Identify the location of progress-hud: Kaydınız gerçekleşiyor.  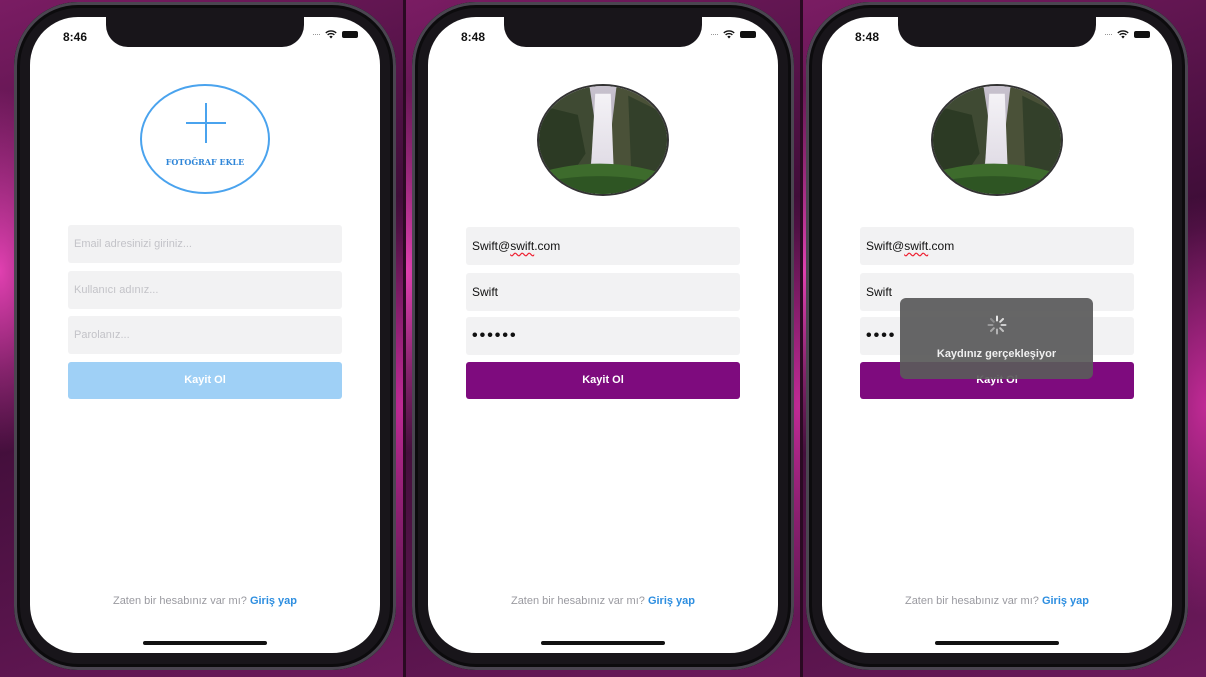
(996, 338).